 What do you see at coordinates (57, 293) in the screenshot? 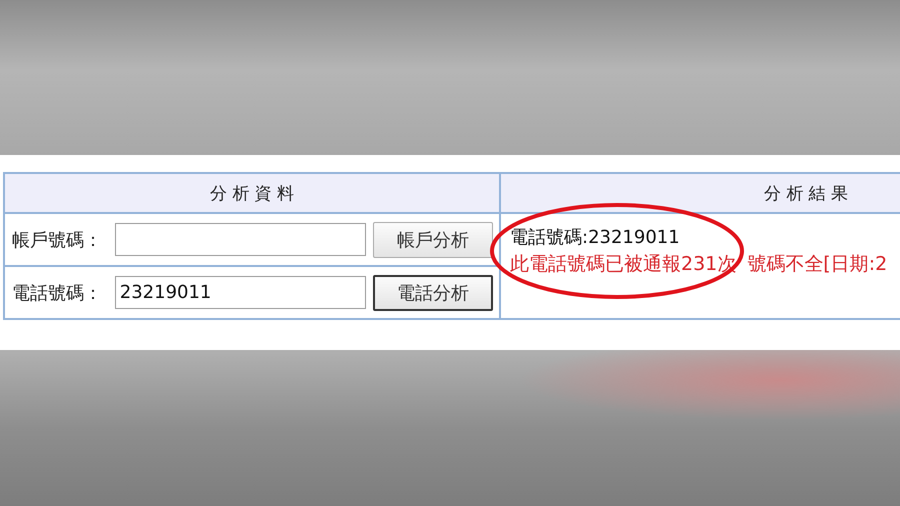
I see `field-label: 電話號碼：` at bounding box center [57, 293].